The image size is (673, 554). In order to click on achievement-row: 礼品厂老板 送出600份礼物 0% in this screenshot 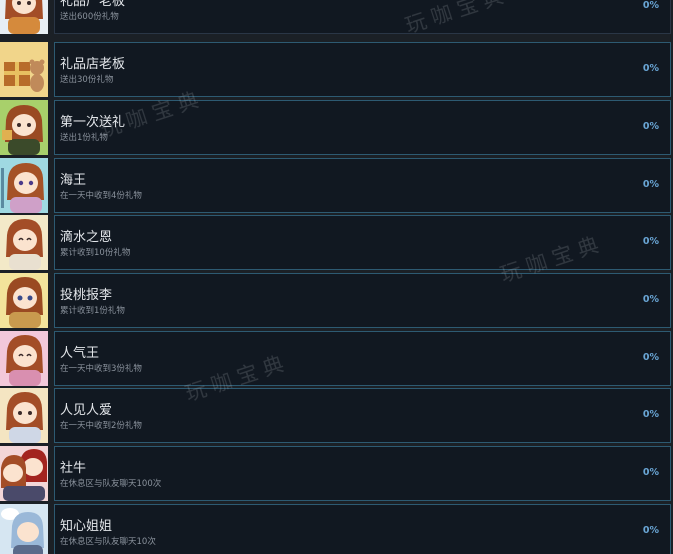, I will do `click(336, 17)`.